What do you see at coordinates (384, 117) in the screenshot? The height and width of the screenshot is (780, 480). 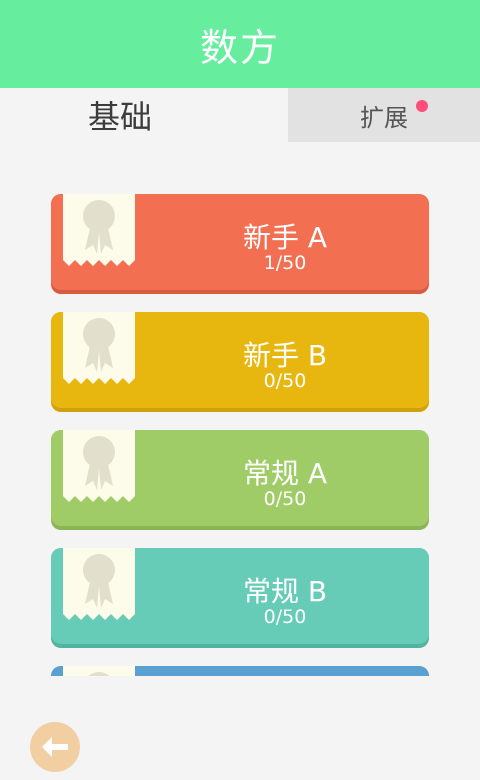 I see `tab-extension-label: 扩展` at bounding box center [384, 117].